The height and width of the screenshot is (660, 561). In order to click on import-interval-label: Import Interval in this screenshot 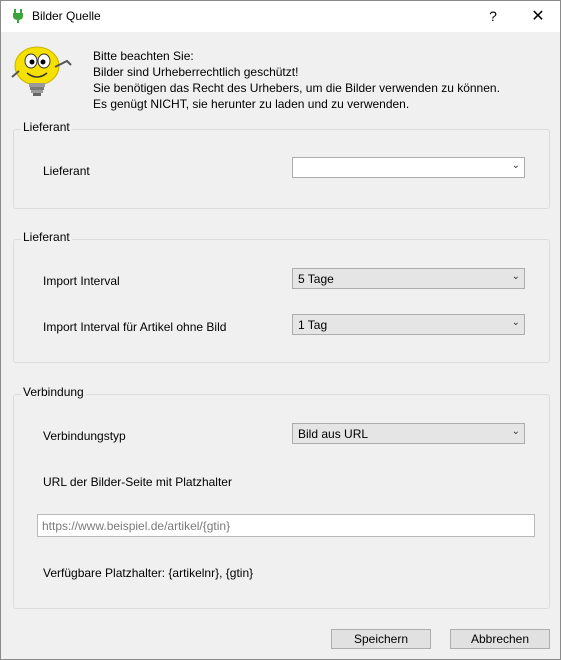, I will do `click(81, 281)`.